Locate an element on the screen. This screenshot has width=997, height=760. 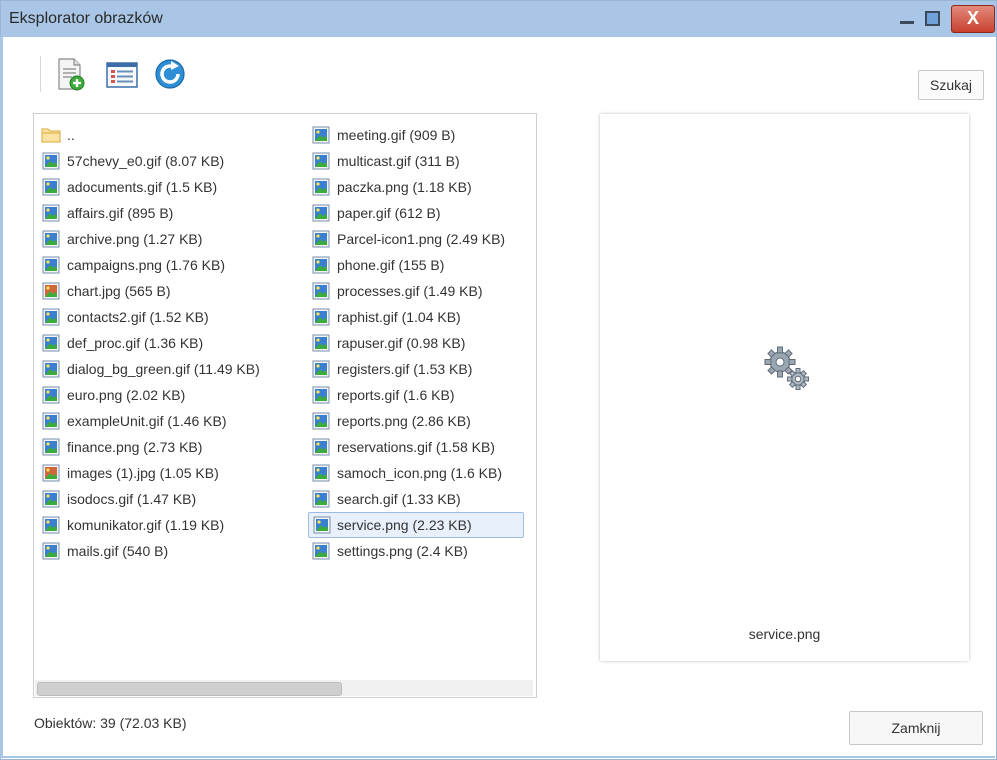
file-label: campaigns.png (1.76 KB) is located at coordinates (146, 265).